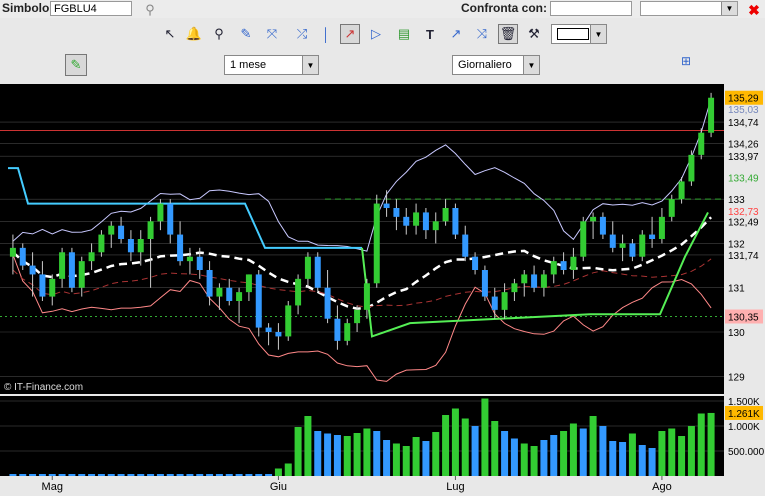  I want to click on x-label: Giu, so click(278, 487).